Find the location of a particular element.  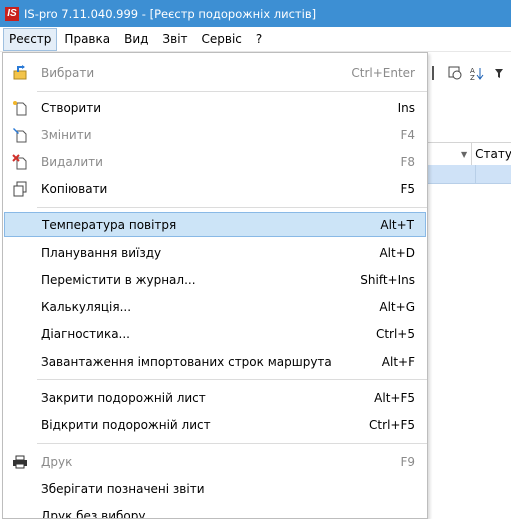

menu-view: Вид is located at coordinates (136, 39).